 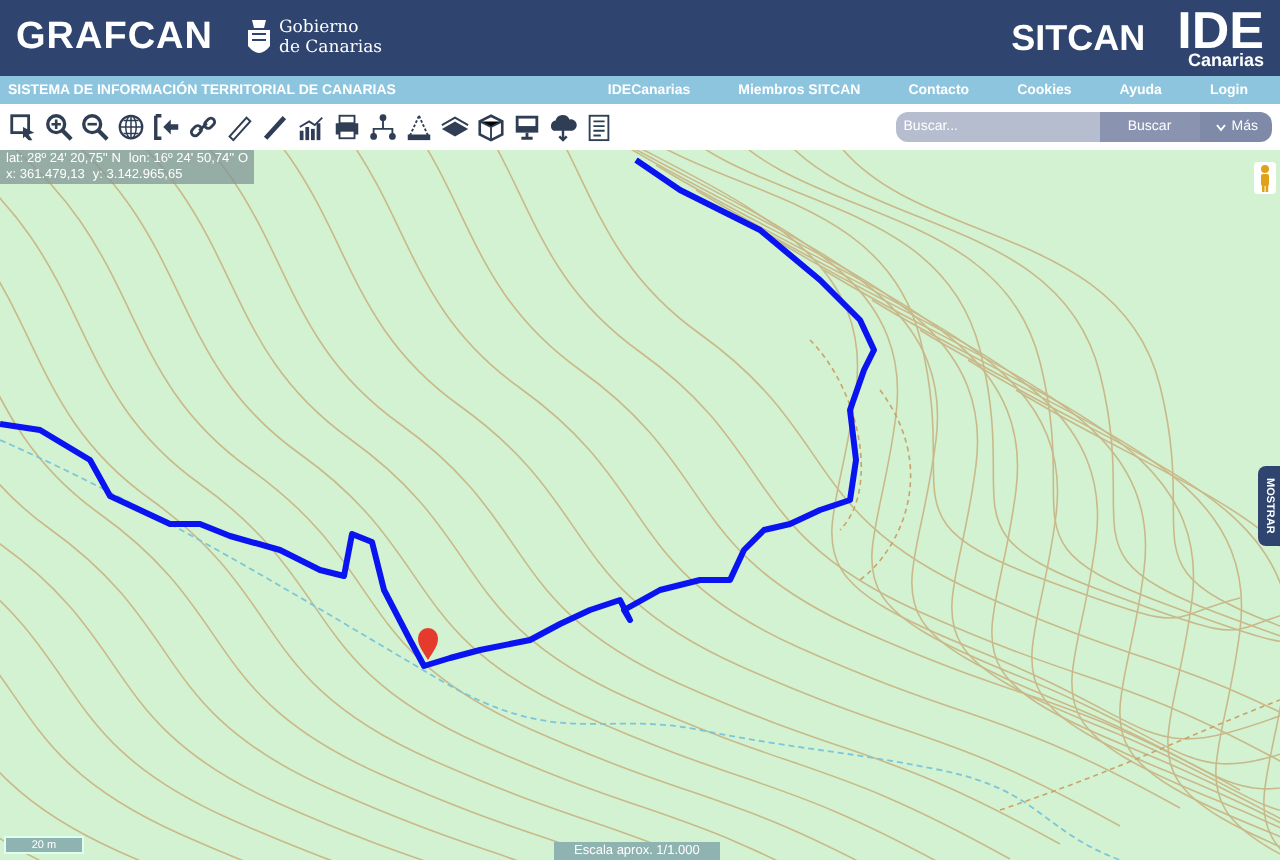 What do you see at coordinates (114, 38) in the screenshot?
I see `brand-logo: GRAFCAN` at bounding box center [114, 38].